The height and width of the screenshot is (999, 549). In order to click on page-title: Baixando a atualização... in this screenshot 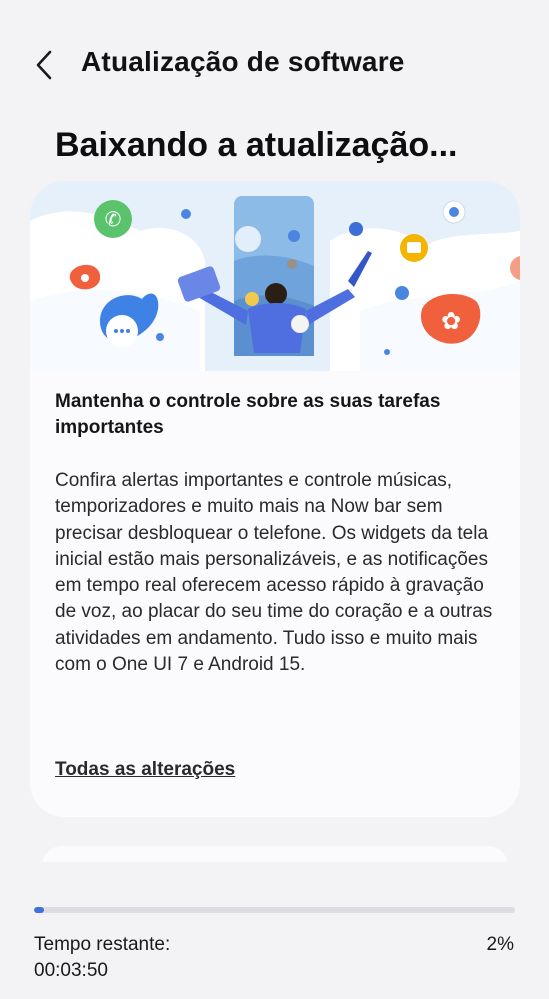, I will do `click(256, 145)`.